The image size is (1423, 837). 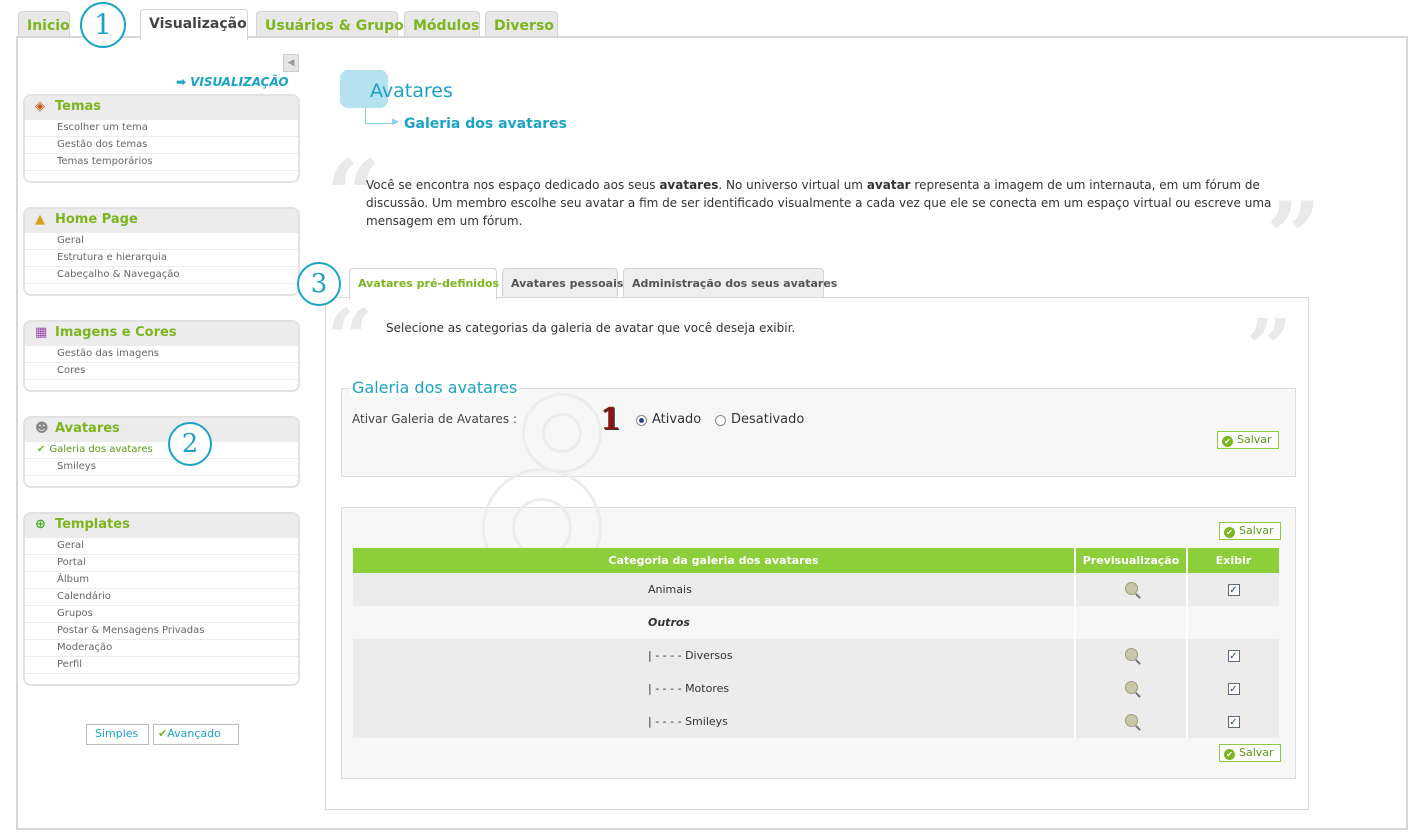 What do you see at coordinates (767, 419) in the screenshot?
I see `radio-desativado-label: Desativado` at bounding box center [767, 419].